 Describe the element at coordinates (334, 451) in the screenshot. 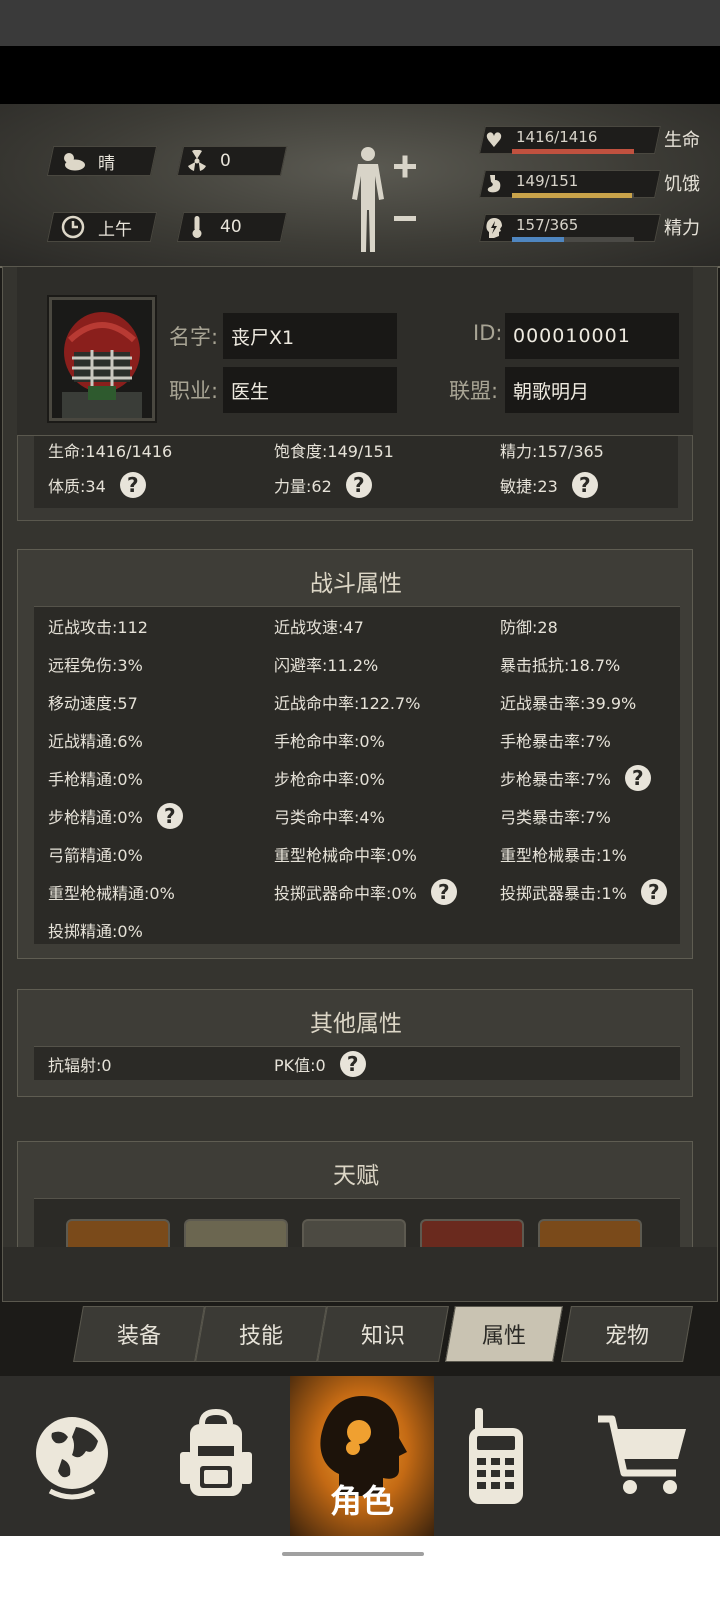

I see `satiety-stat: 饱食度:149/151` at that location.